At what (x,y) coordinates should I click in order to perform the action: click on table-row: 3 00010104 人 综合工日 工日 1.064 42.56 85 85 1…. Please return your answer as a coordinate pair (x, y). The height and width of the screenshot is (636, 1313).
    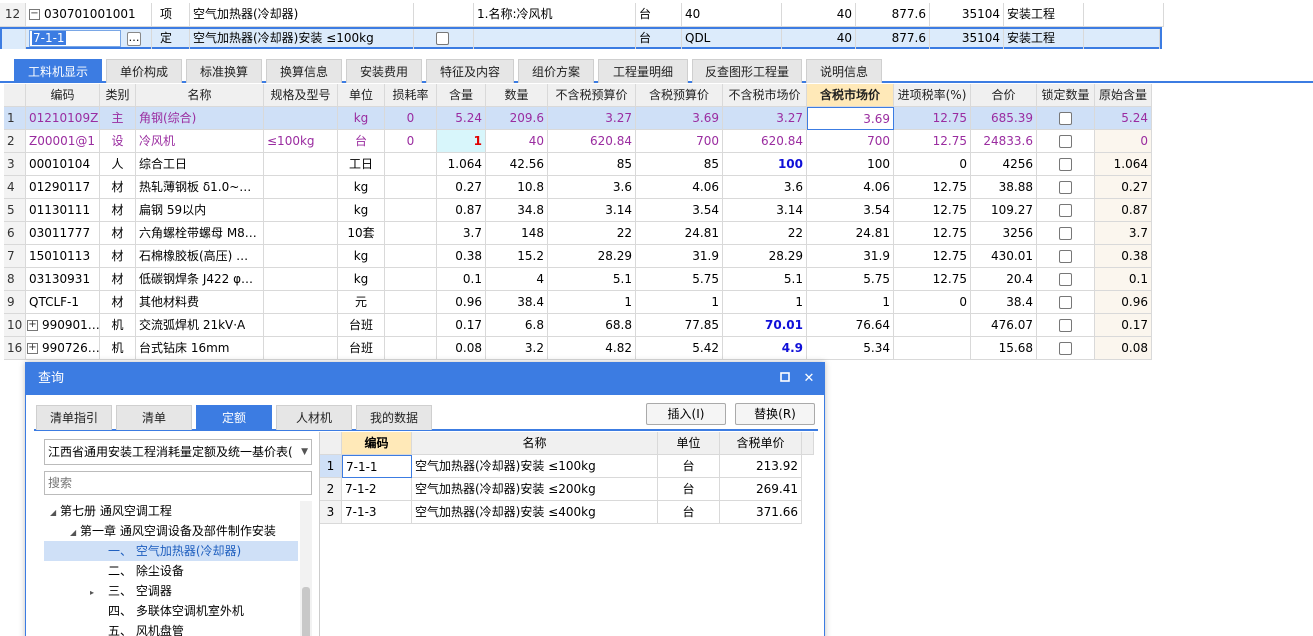
    Looking at the image, I should click on (578, 164).